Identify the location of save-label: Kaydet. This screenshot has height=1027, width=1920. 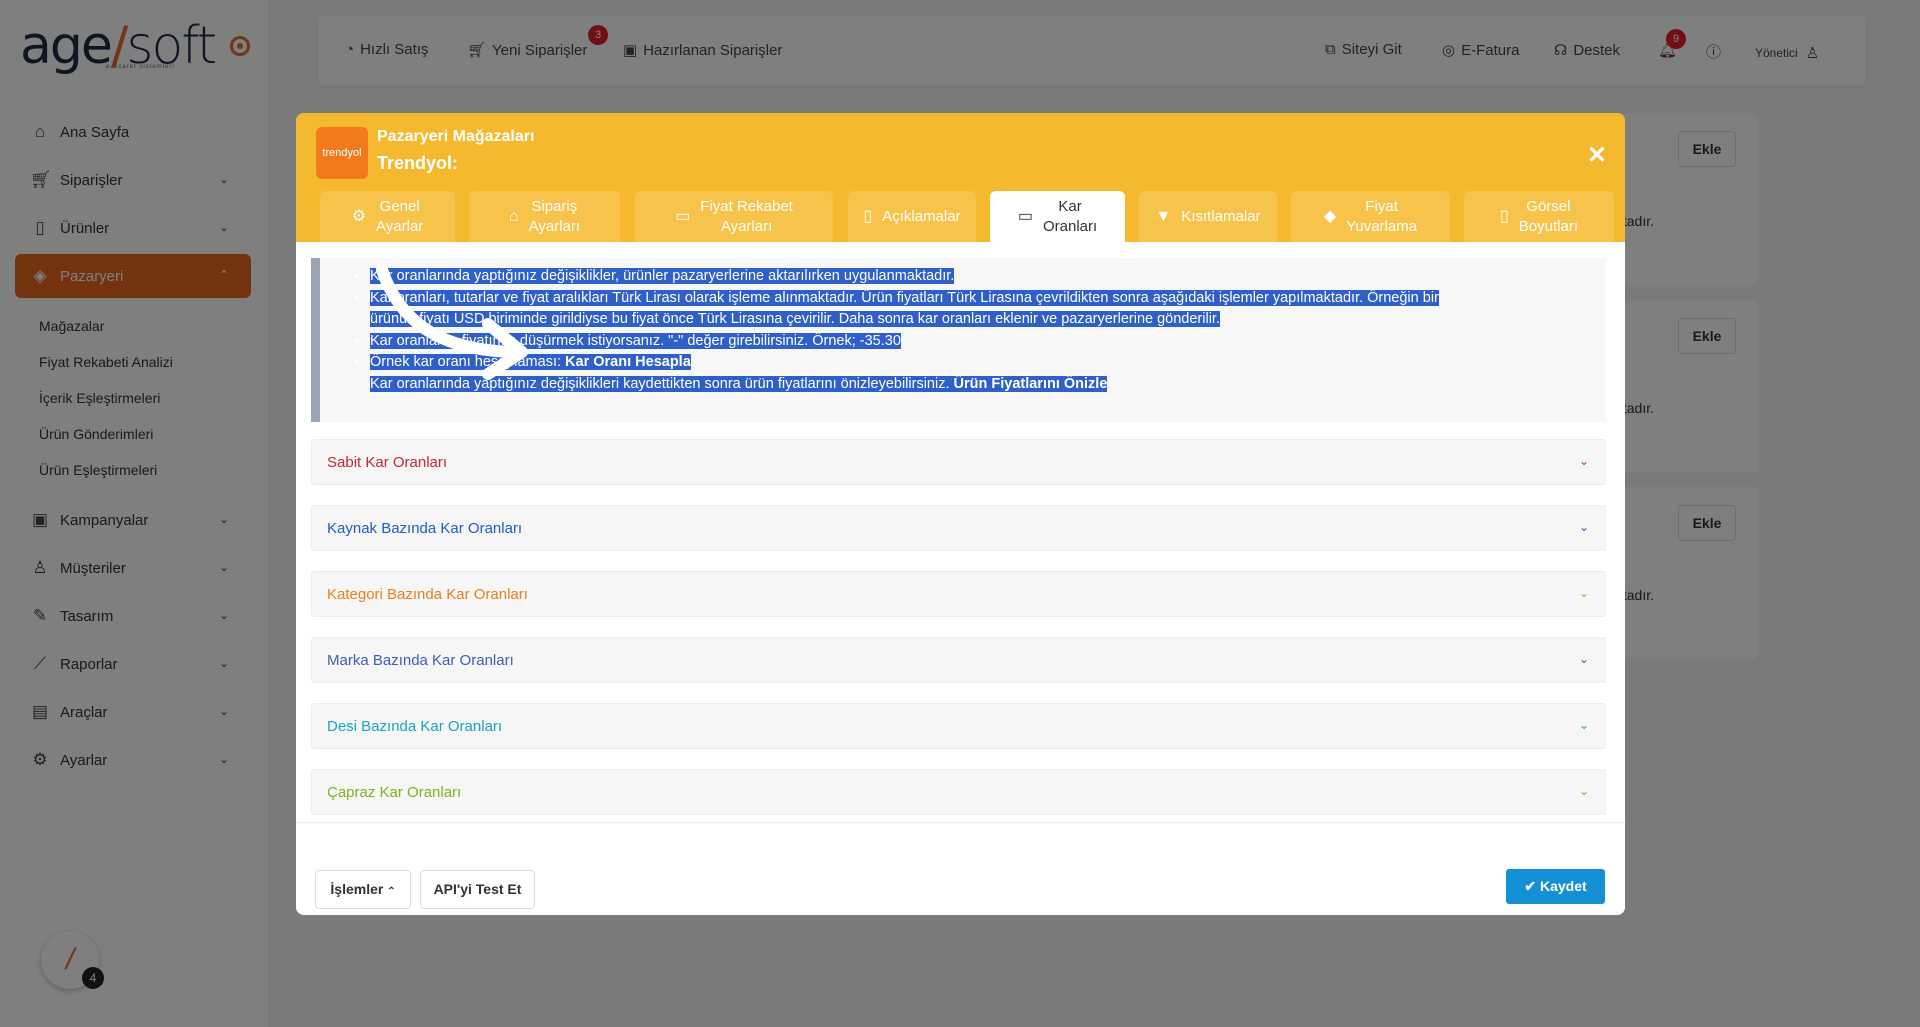
(1563, 886).